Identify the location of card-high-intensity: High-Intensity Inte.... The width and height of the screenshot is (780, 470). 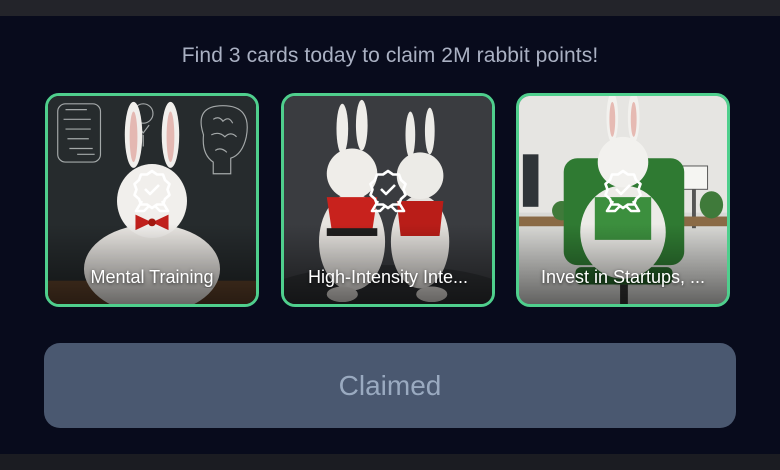
(388, 200).